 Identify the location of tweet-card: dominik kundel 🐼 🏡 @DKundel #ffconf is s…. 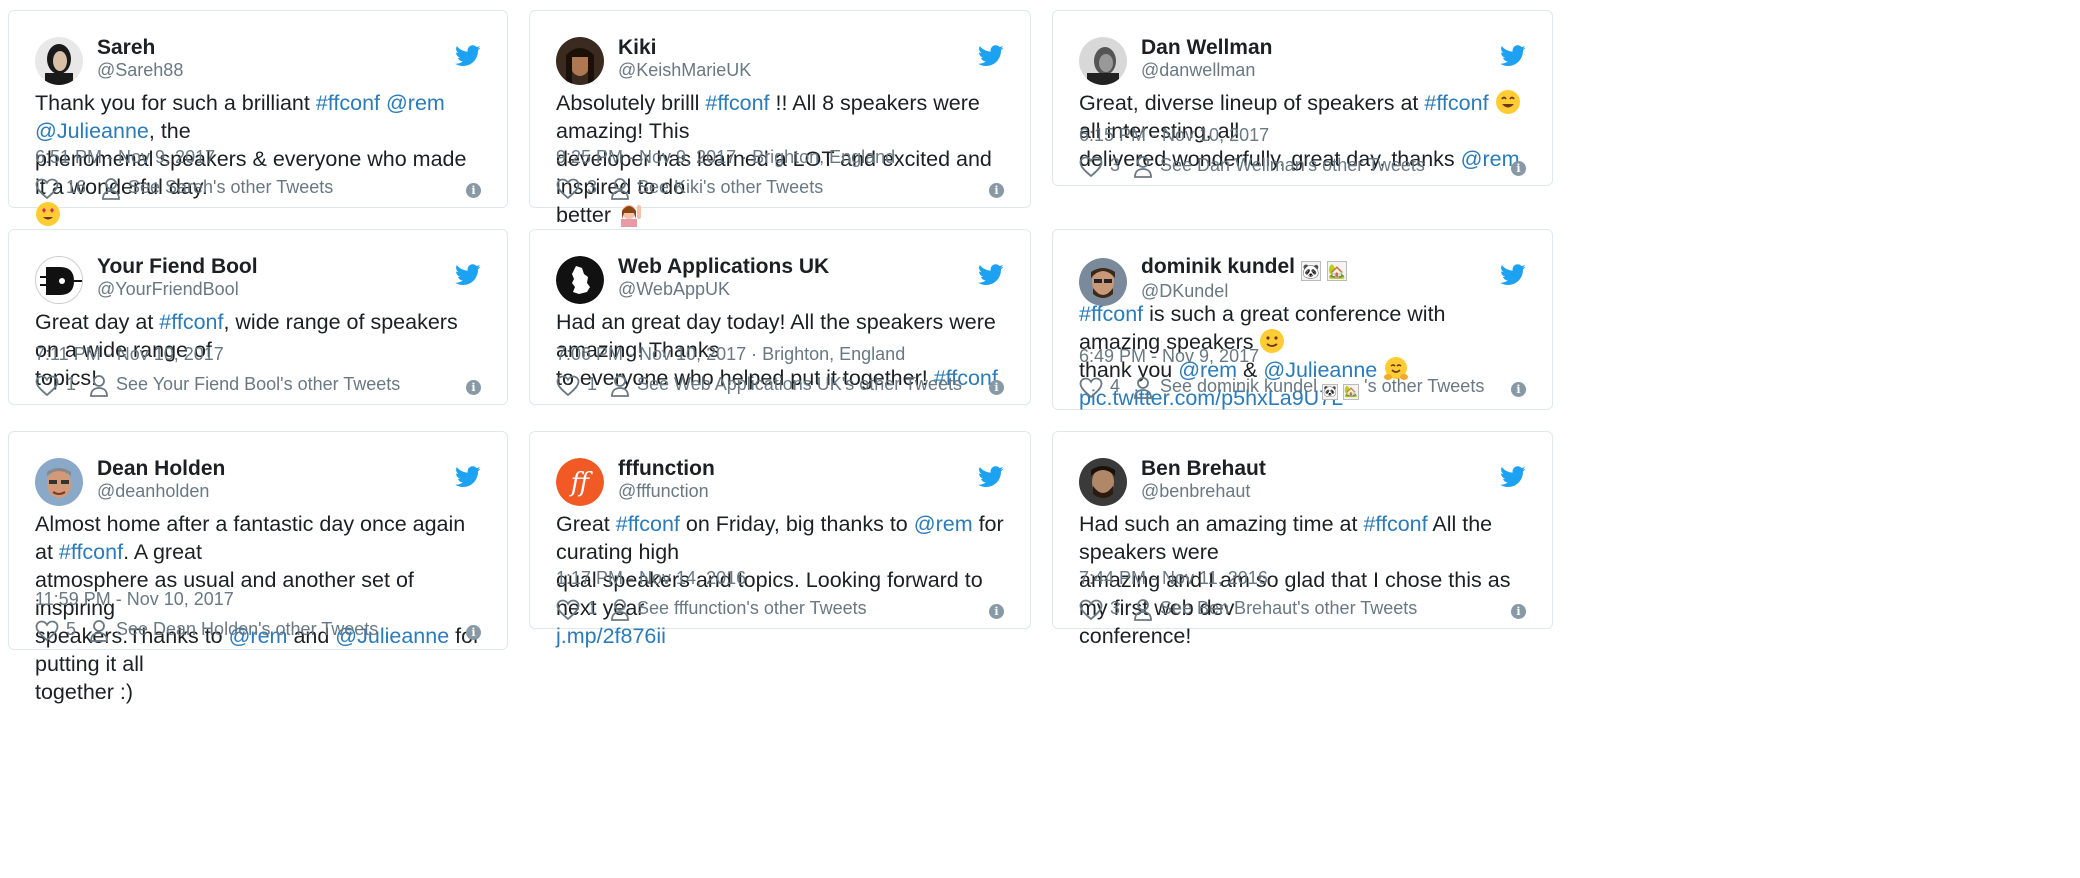
(1302, 319).